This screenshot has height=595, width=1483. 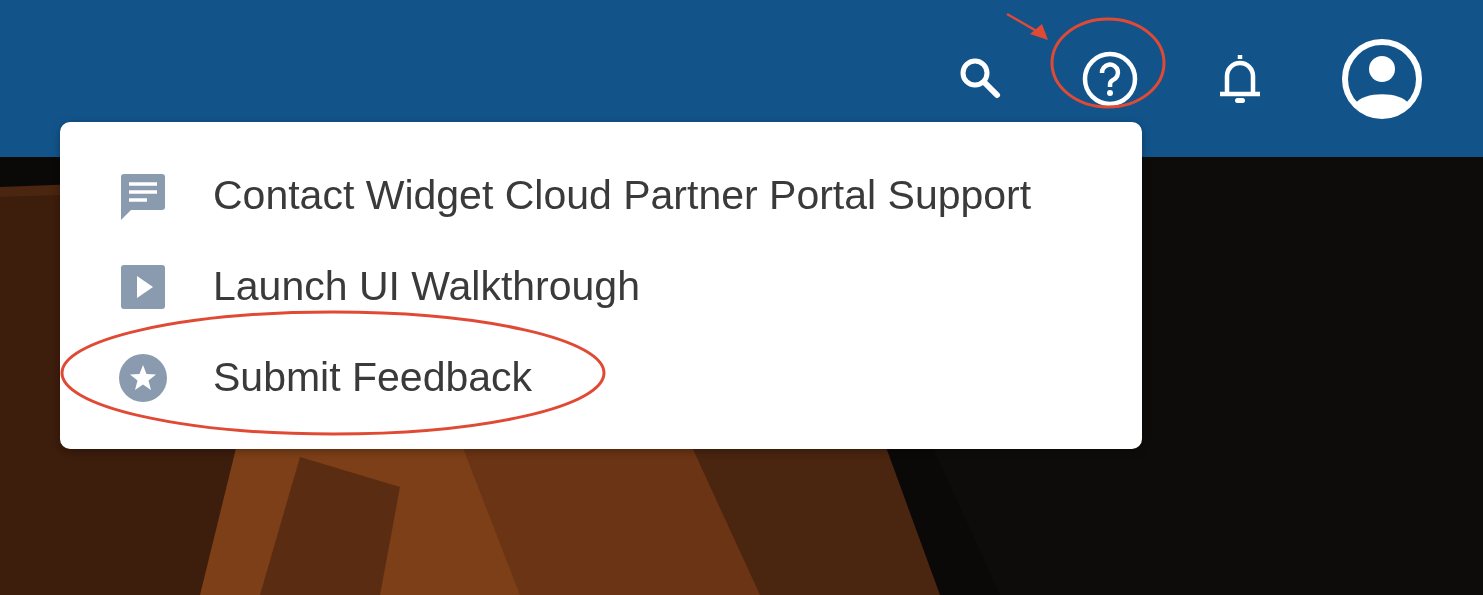 What do you see at coordinates (1110, 78) in the screenshot?
I see `help-icon` at bounding box center [1110, 78].